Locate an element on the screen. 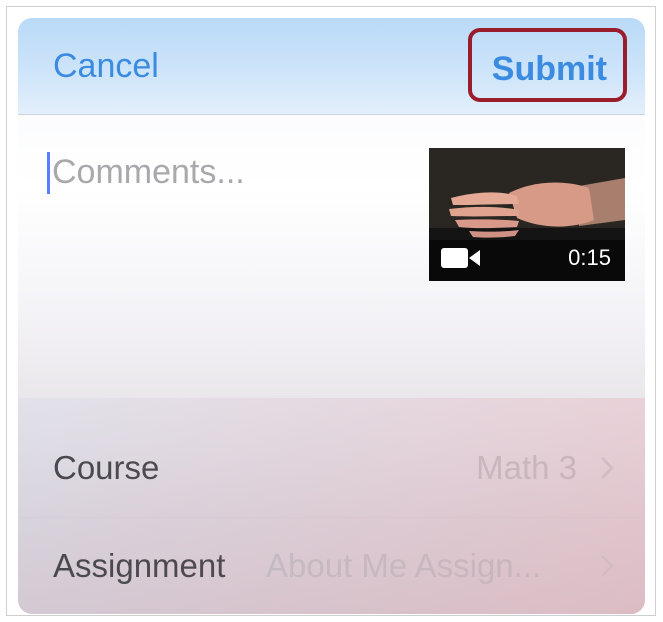  submit-button: Submit is located at coordinates (547, 65).